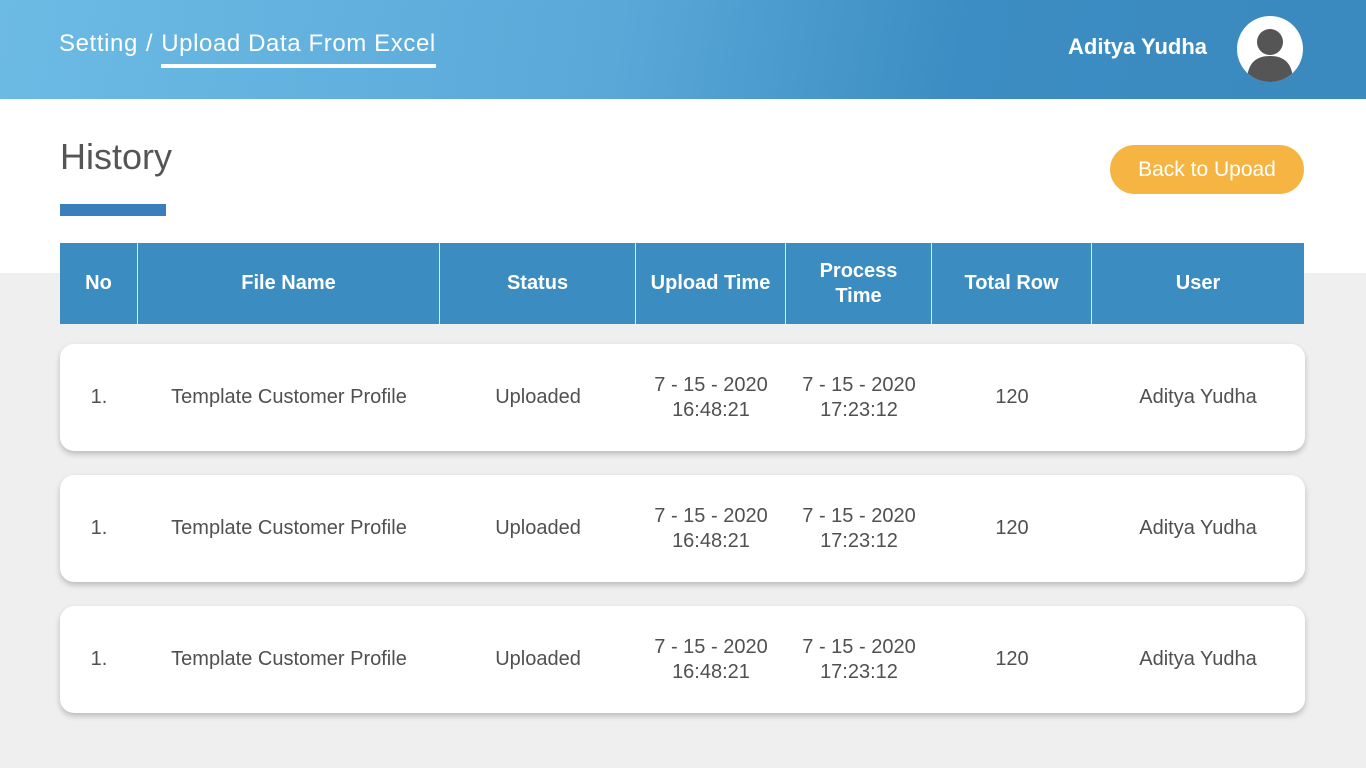 The width and height of the screenshot is (1366, 768). Describe the element at coordinates (98, 44) in the screenshot. I see `breadcrumb-setting-link: Setting` at that location.